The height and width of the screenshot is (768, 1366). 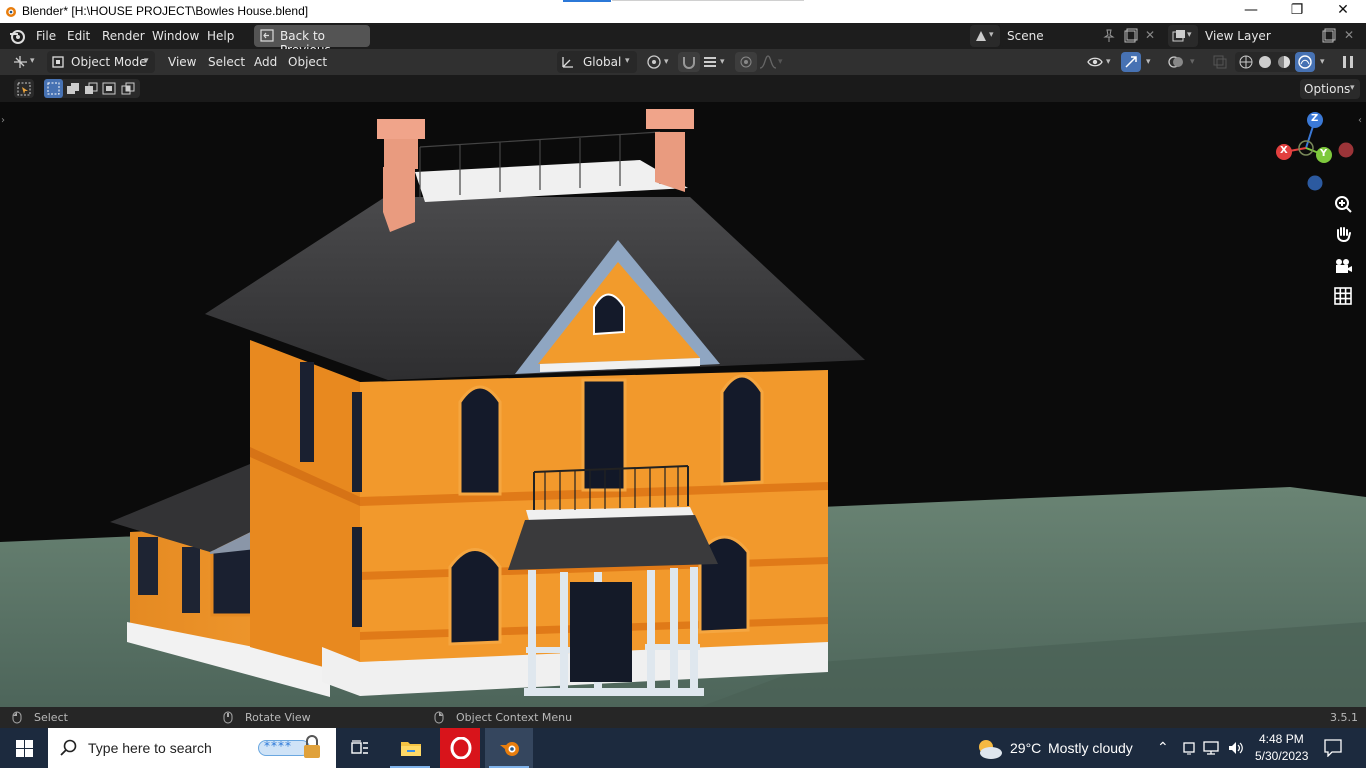 I want to click on file-explorer-button, so click(x=410, y=748).